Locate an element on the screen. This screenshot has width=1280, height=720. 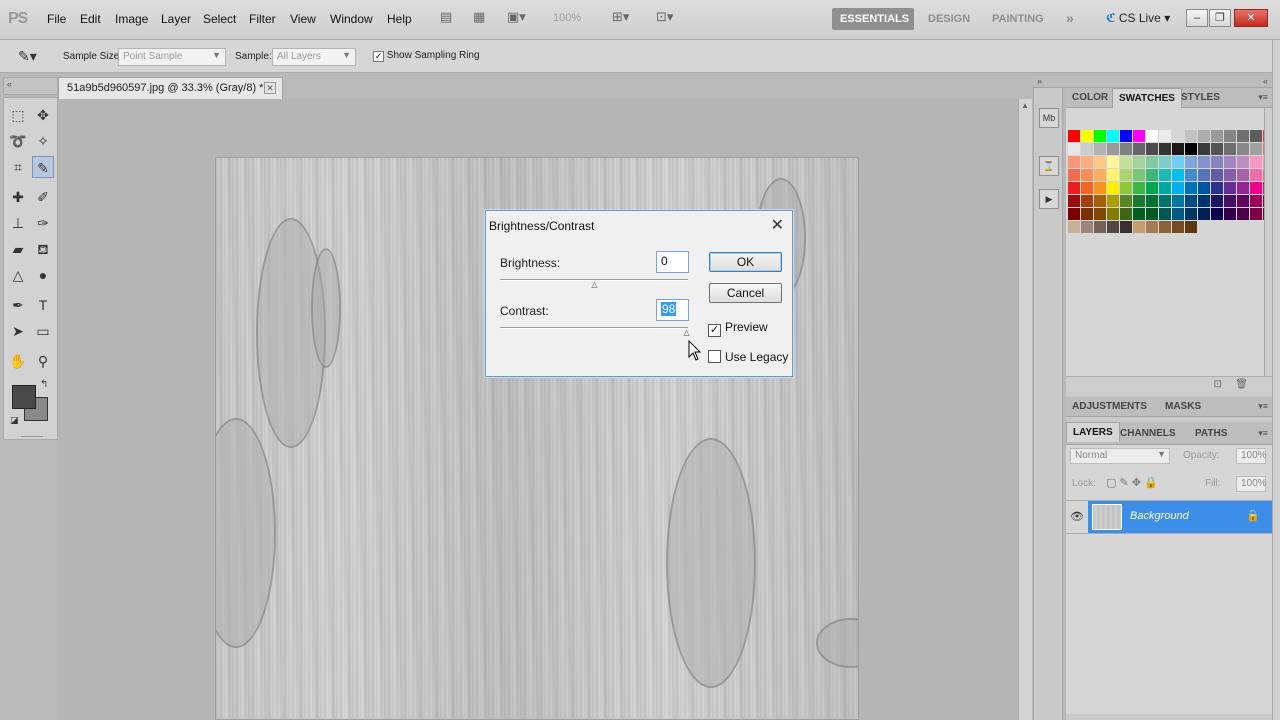
tab-paths: PATHS is located at coordinates (1211, 433).